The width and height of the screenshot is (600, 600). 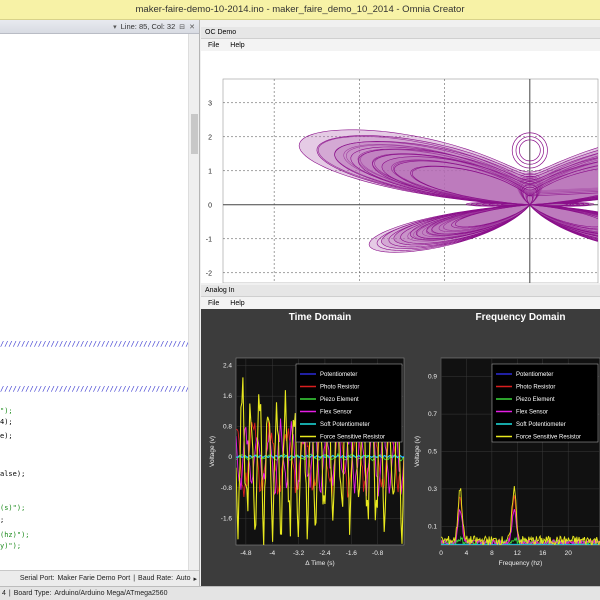 I want to click on board-type-label: Board Type:, so click(x=32, y=593).